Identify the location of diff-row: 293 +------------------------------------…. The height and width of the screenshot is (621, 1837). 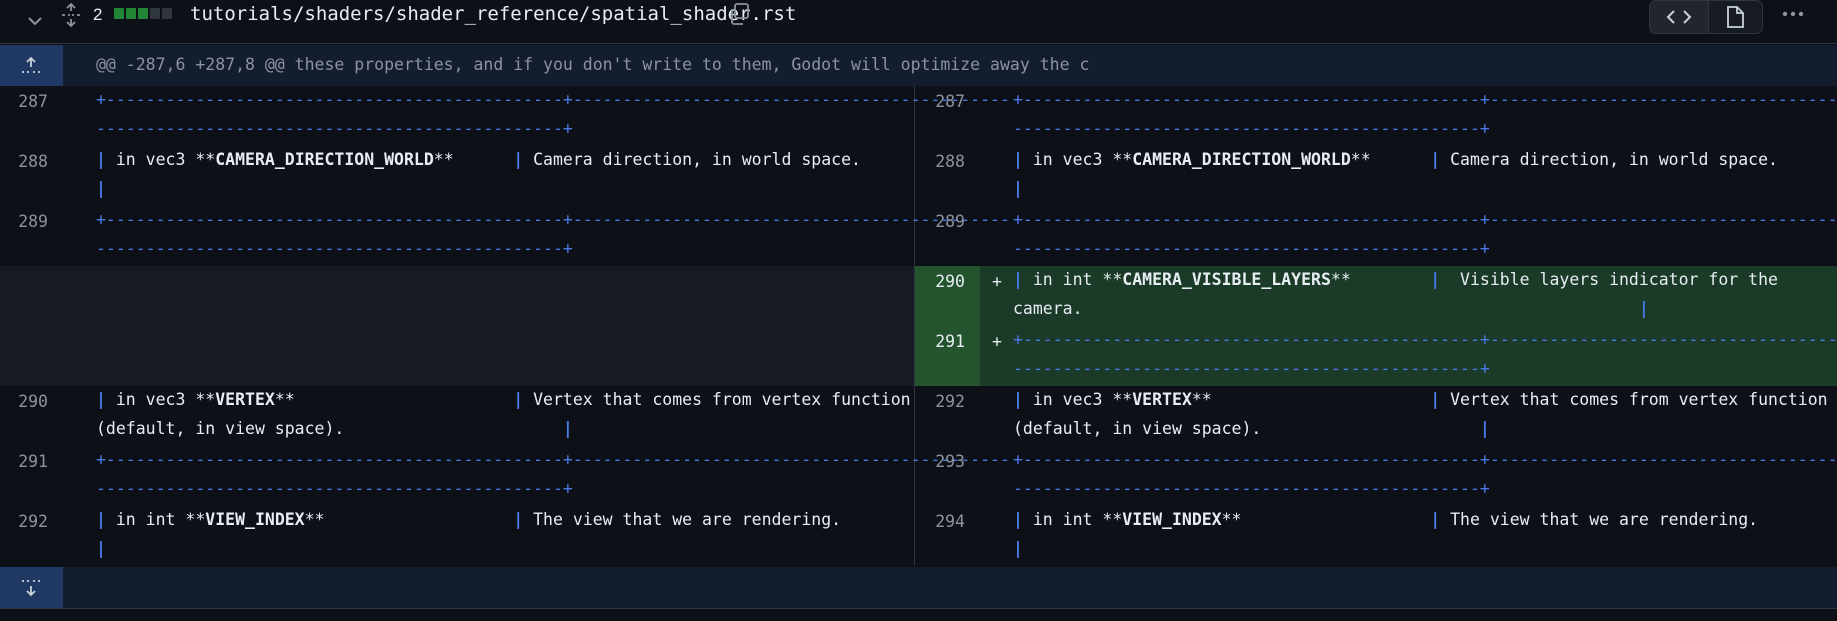
(1376, 472).